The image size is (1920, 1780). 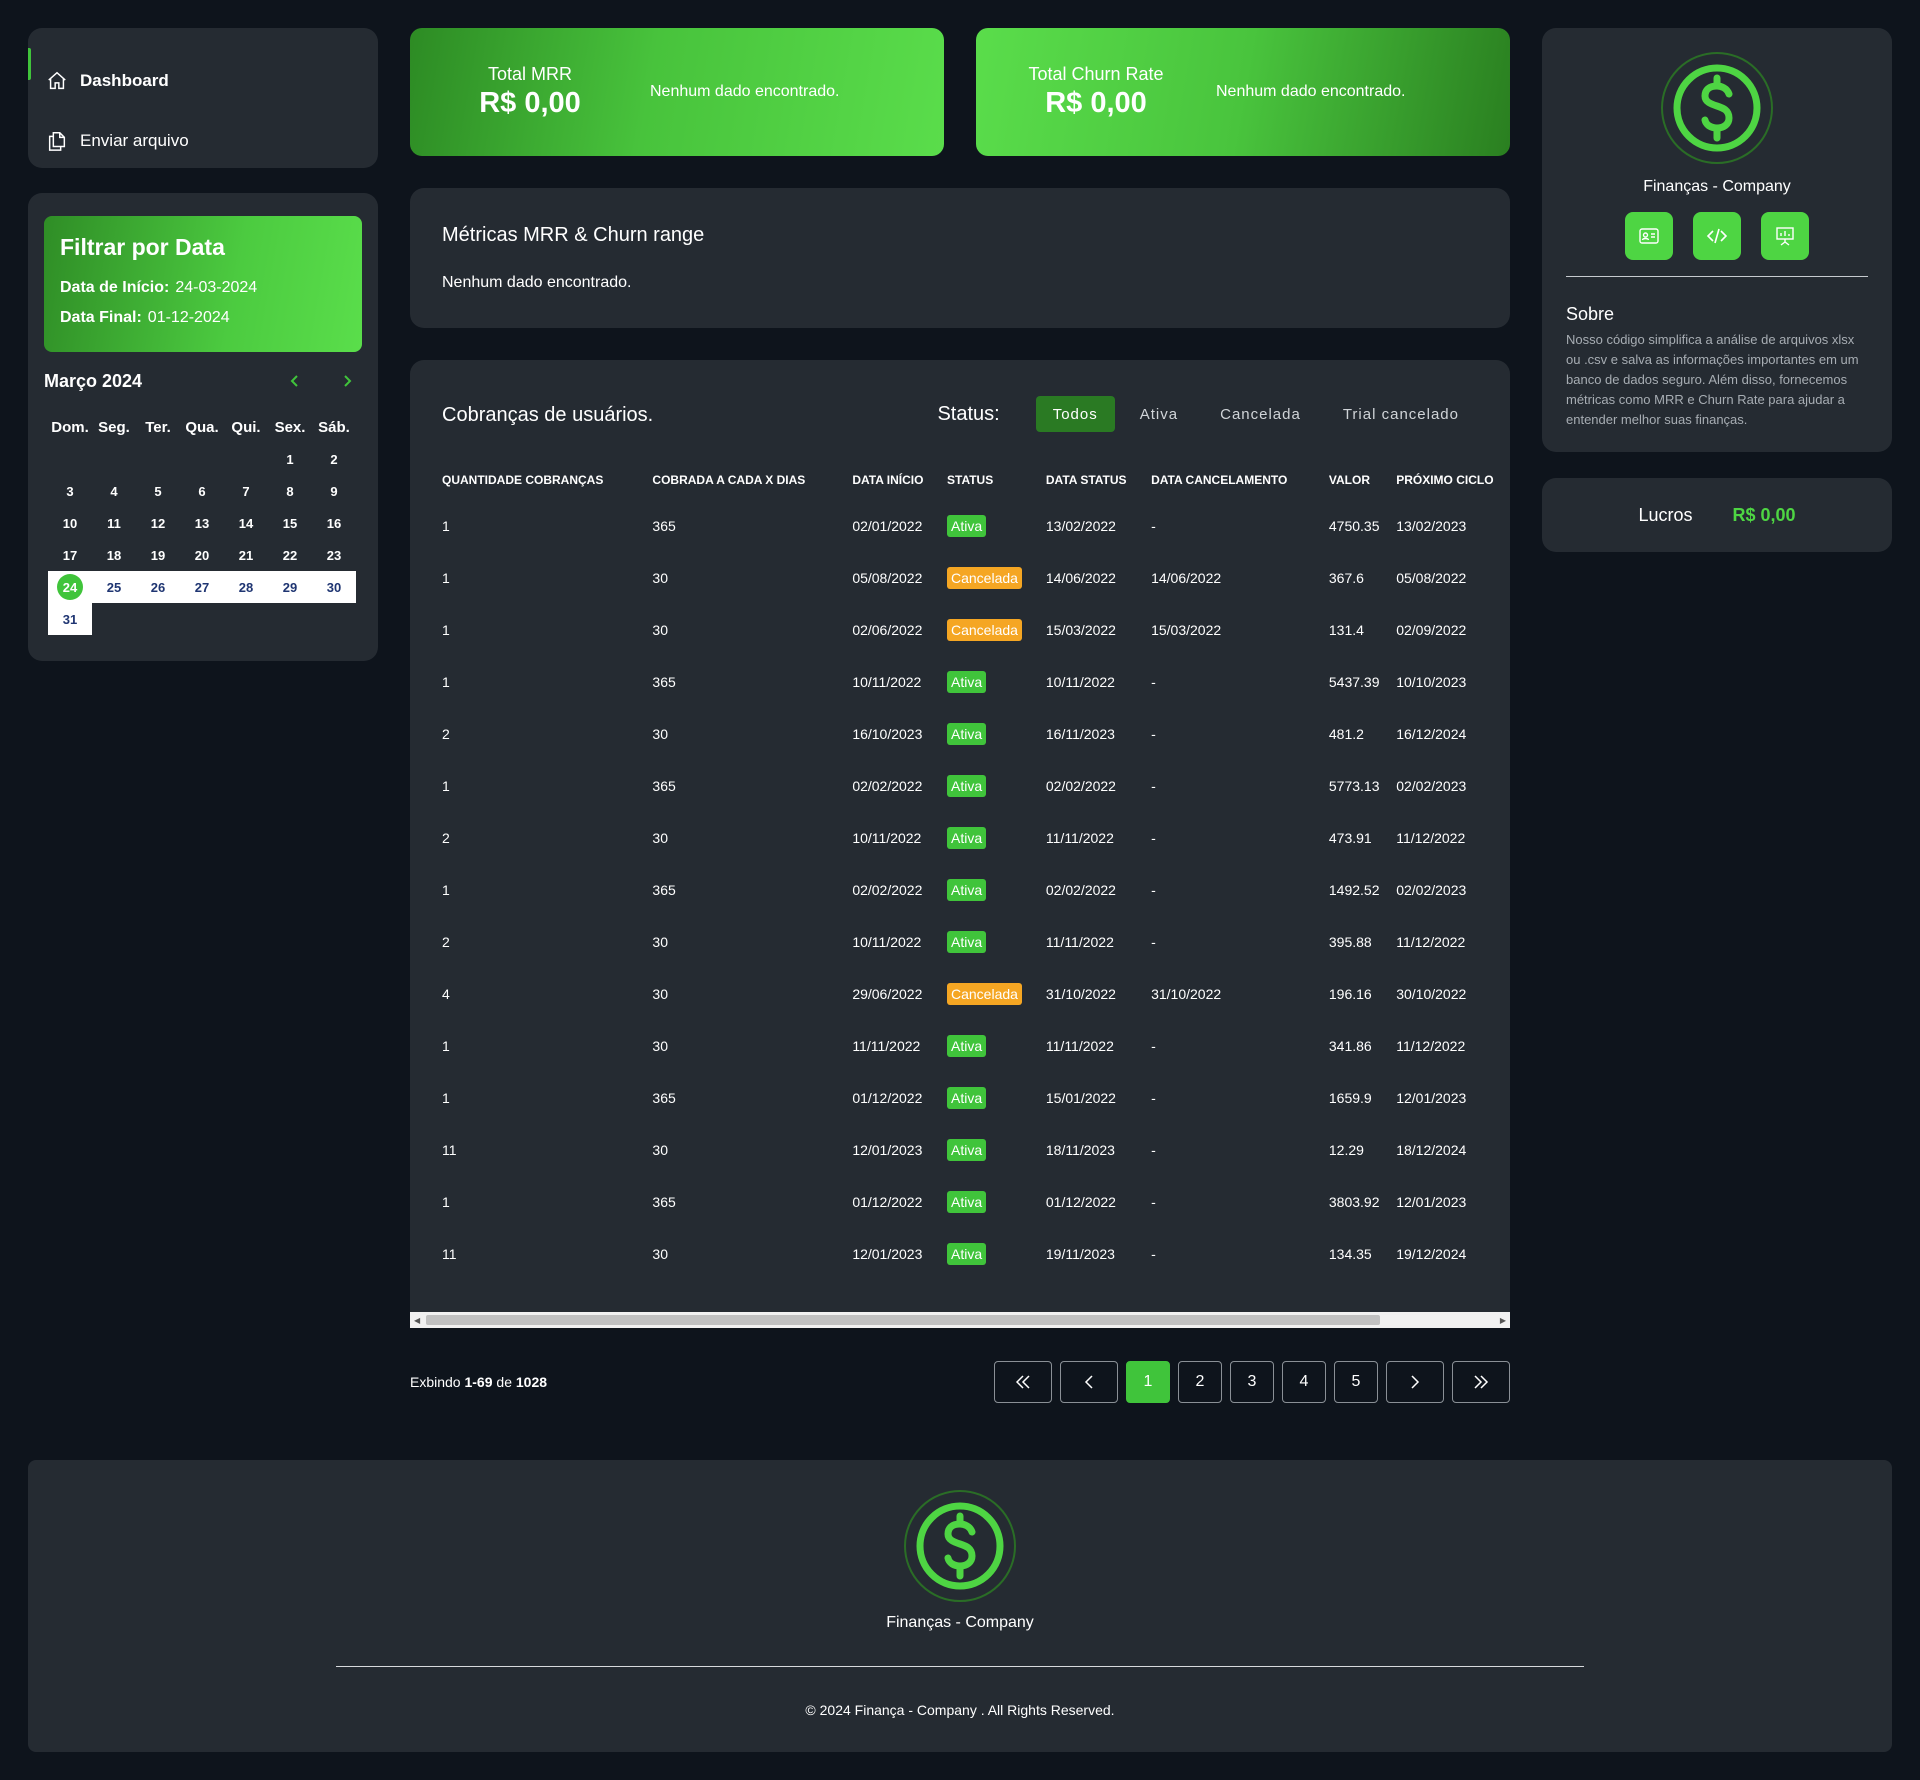 What do you see at coordinates (295, 381) in the screenshot?
I see `calendar-prev-button` at bounding box center [295, 381].